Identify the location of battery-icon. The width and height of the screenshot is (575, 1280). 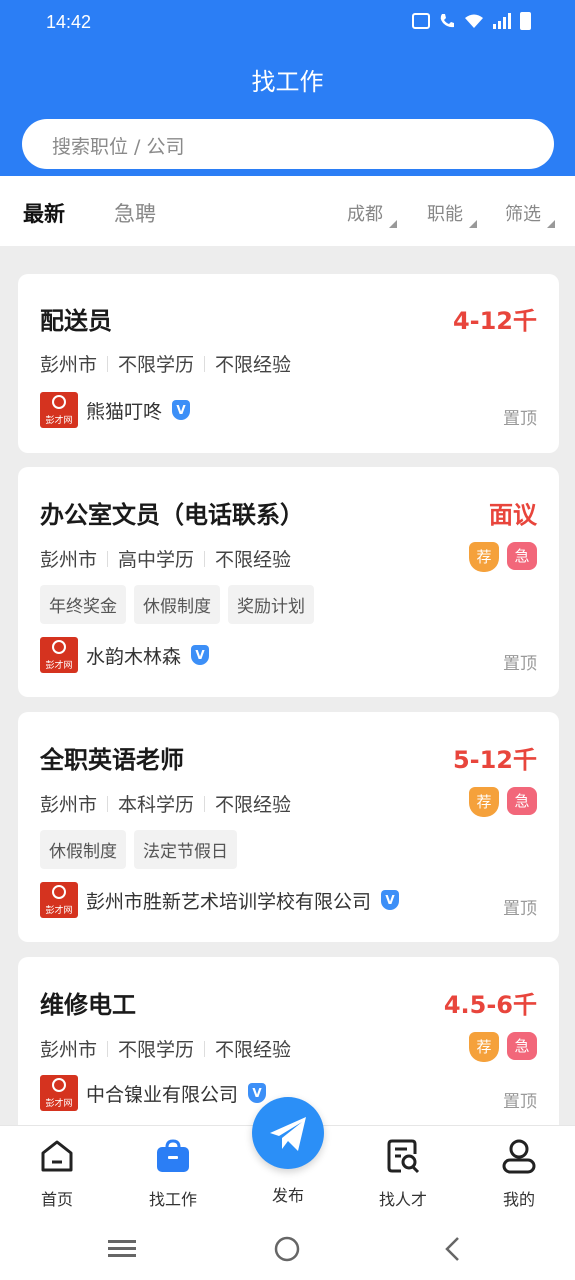
(525, 21).